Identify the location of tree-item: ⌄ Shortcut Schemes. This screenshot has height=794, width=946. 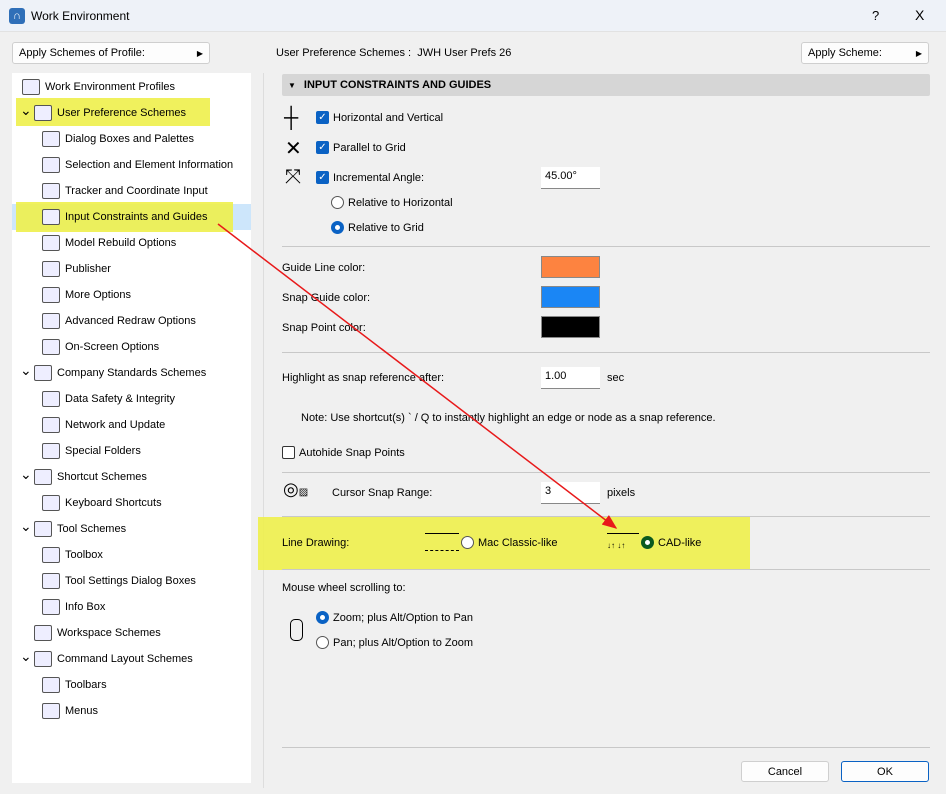
(83, 477).